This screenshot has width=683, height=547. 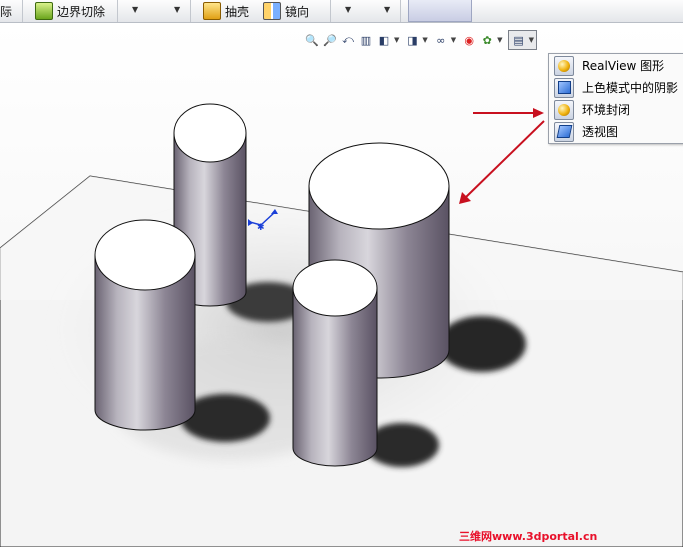 What do you see at coordinates (469, 40) in the screenshot?
I see `edit-appearance-icon: ◉` at bounding box center [469, 40].